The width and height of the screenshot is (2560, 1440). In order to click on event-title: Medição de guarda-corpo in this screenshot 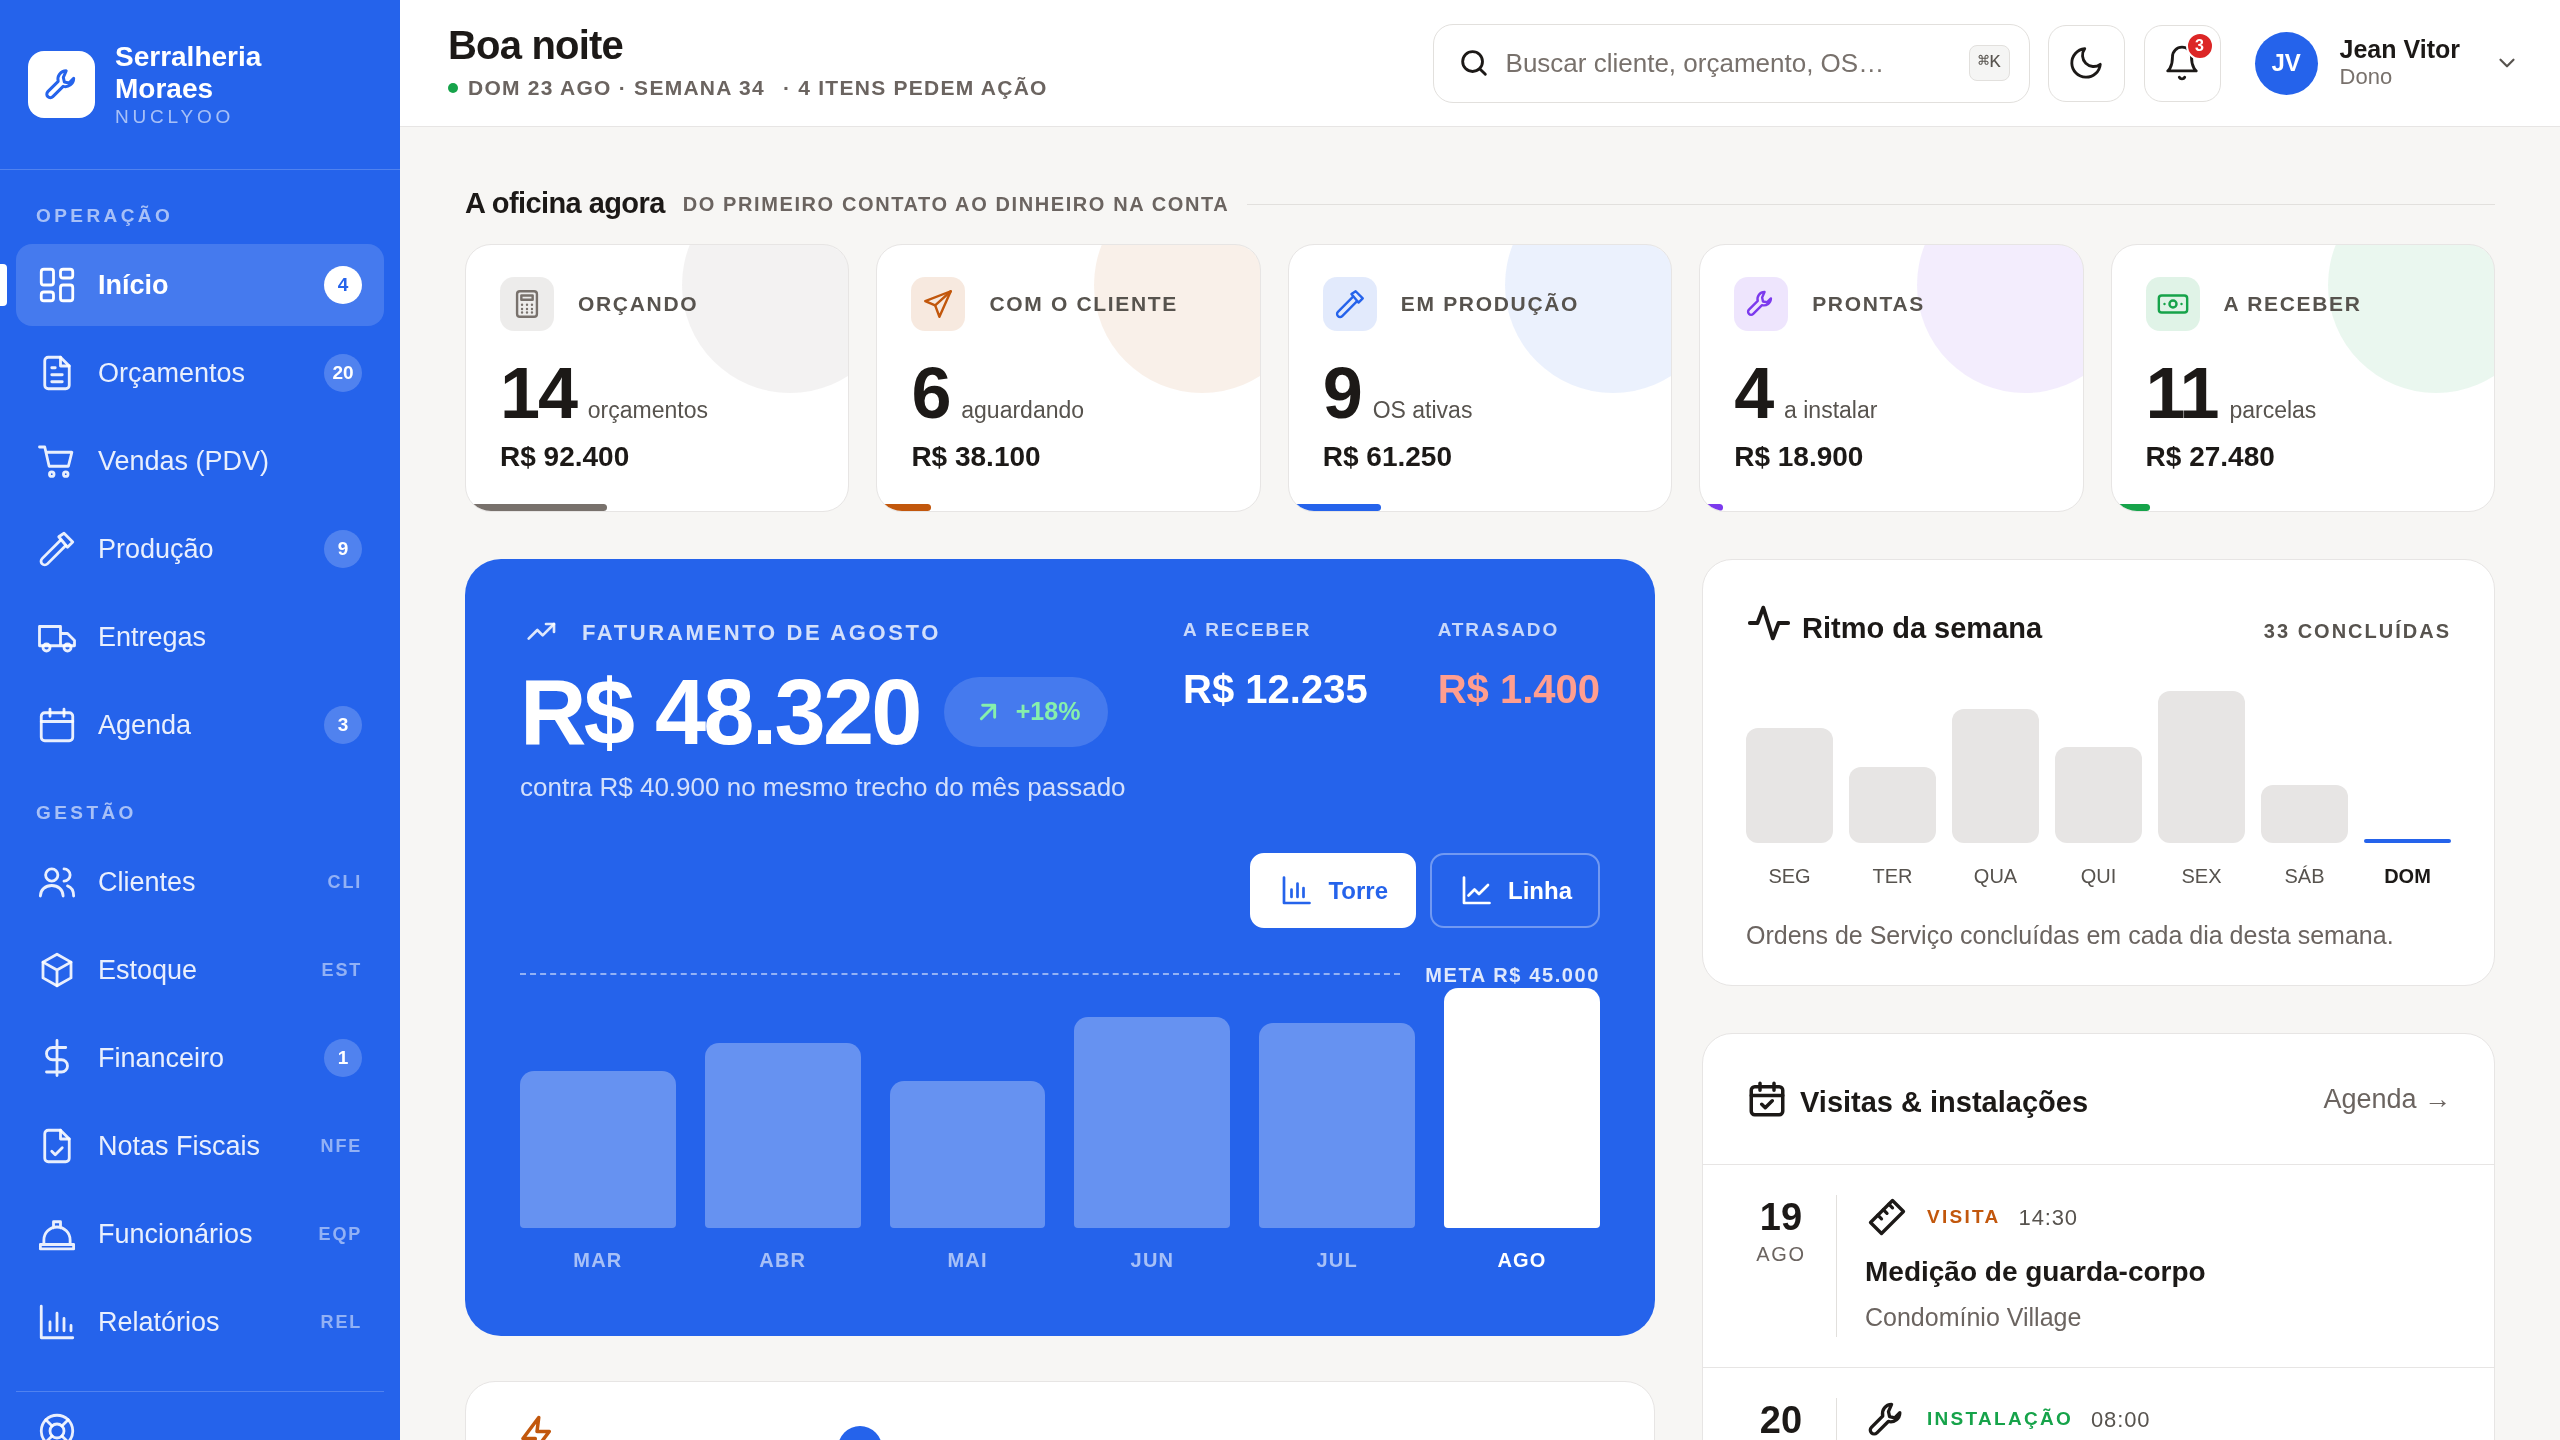, I will do `click(2035, 1272)`.